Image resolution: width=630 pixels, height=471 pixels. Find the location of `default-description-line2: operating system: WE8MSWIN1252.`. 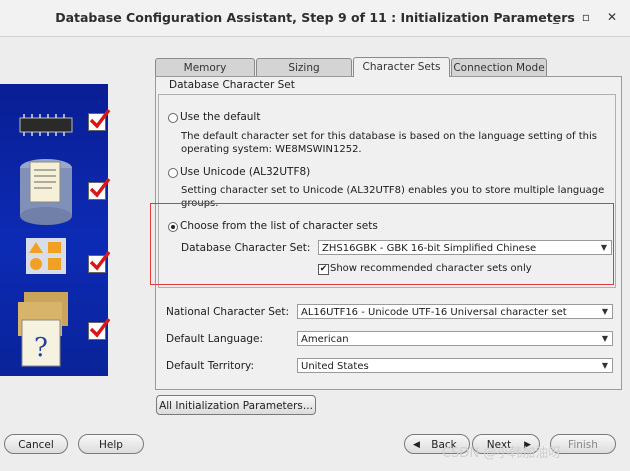

default-description-line2: operating system: WE8MSWIN1252. is located at coordinates (271, 149).